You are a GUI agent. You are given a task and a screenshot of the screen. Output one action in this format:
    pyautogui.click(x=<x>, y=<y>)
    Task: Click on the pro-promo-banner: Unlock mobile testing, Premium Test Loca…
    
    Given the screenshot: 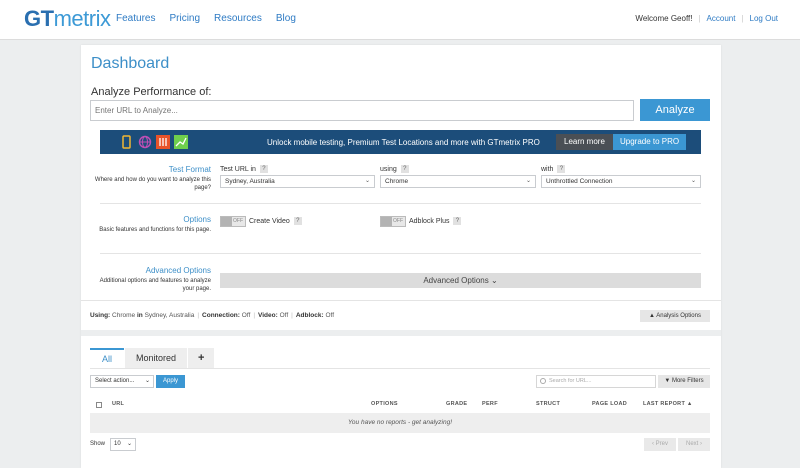 What is the action you would take?
    pyautogui.click(x=400, y=142)
    